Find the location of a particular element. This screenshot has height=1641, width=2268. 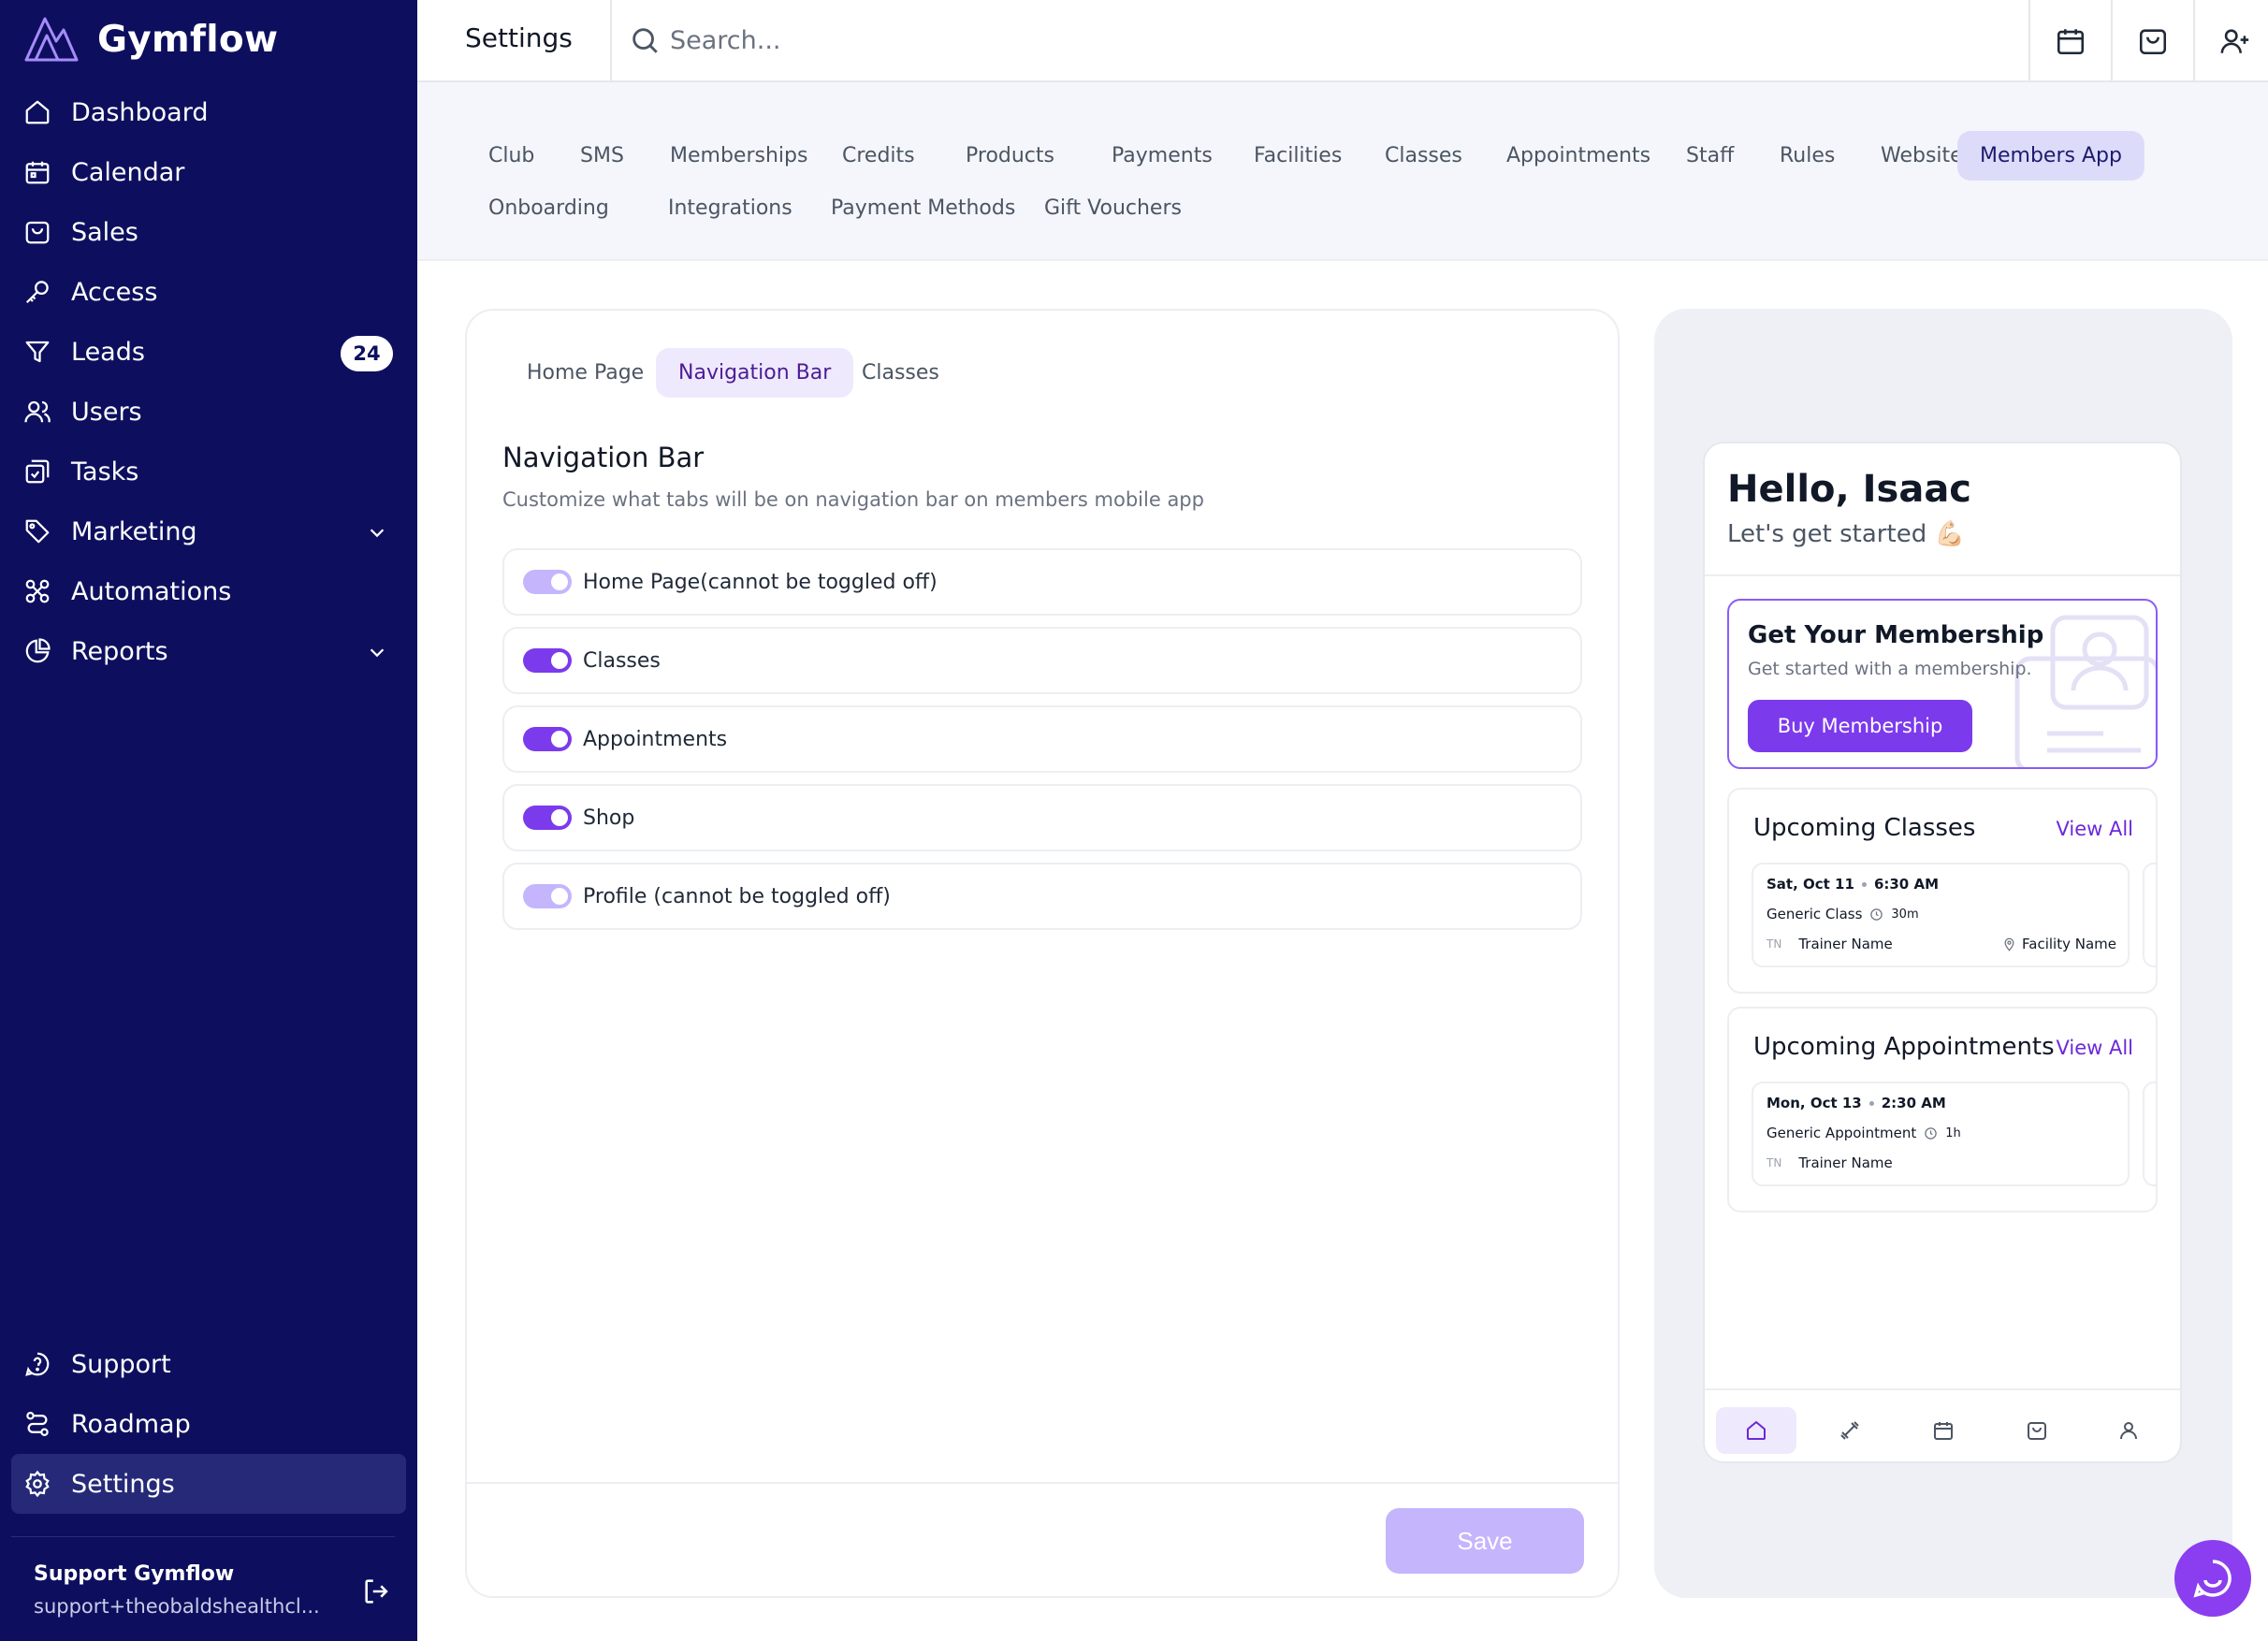

tab-rules: Rules is located at coordinates (1807, 156).